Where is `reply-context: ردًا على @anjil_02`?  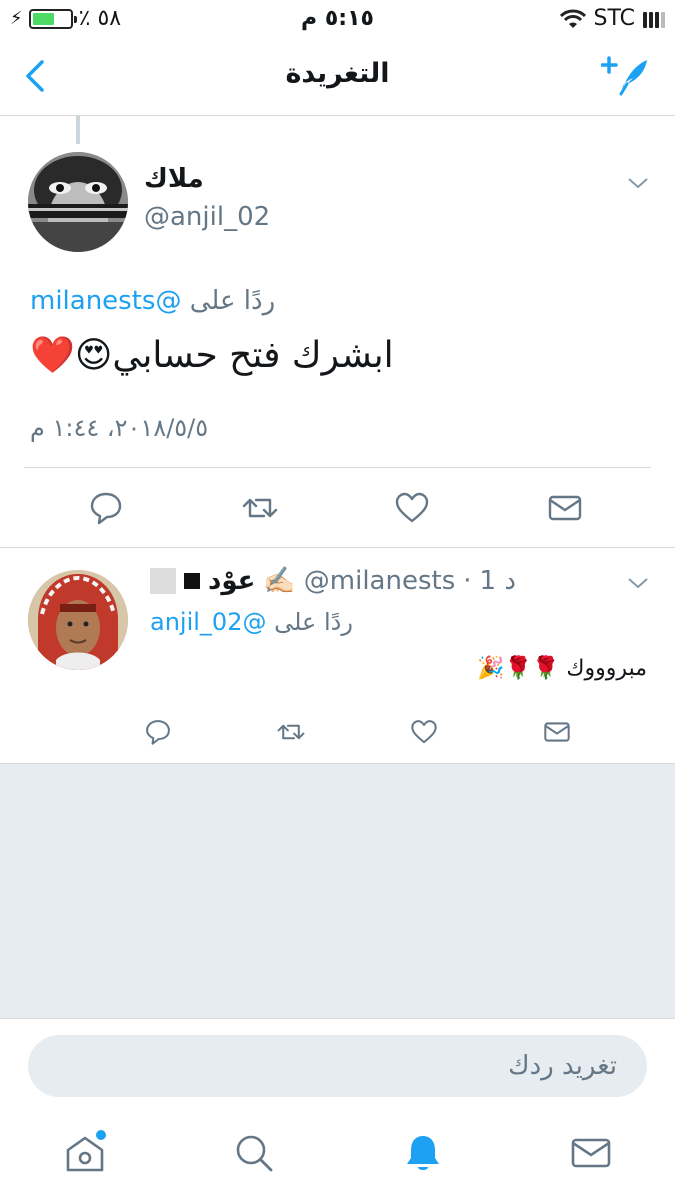
reply-context: ردًا على @anjil_02 is located at coordinates (251, 622).